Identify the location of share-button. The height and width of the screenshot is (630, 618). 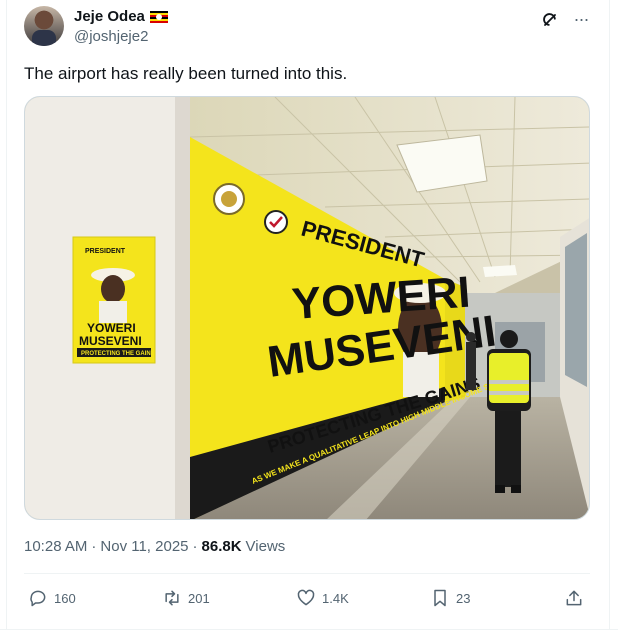
(574, 598).